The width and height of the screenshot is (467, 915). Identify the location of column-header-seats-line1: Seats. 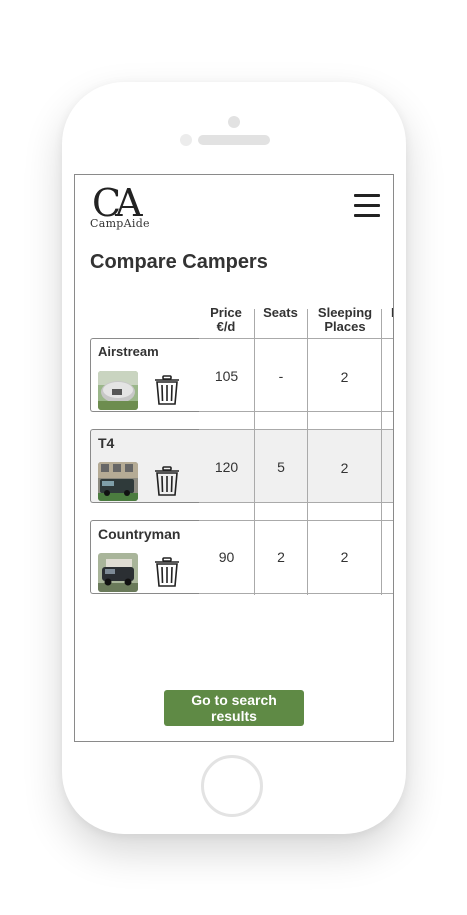
(280, 312).